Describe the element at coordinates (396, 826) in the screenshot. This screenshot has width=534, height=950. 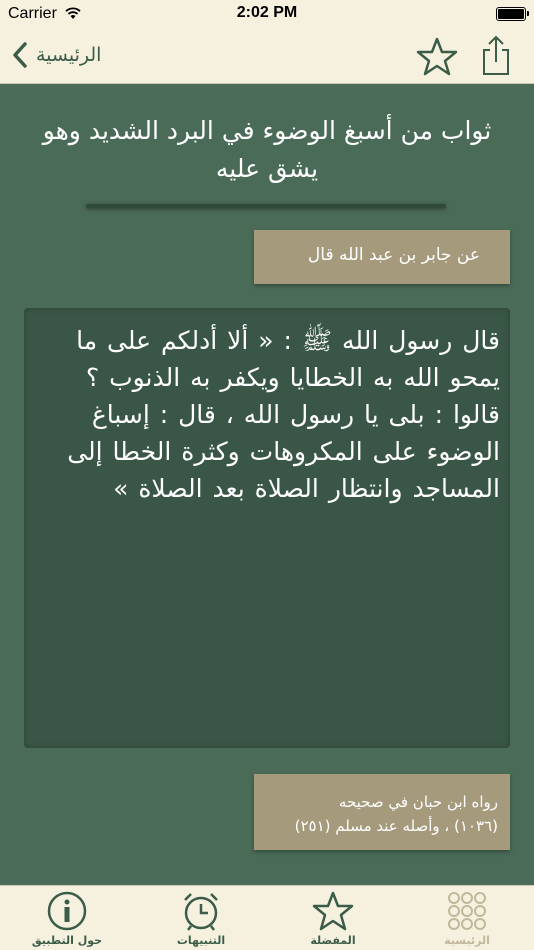
I see `source-line-2: (١٠٣٦) ، وأصله عند مسلم (٢٥١)` at that location.